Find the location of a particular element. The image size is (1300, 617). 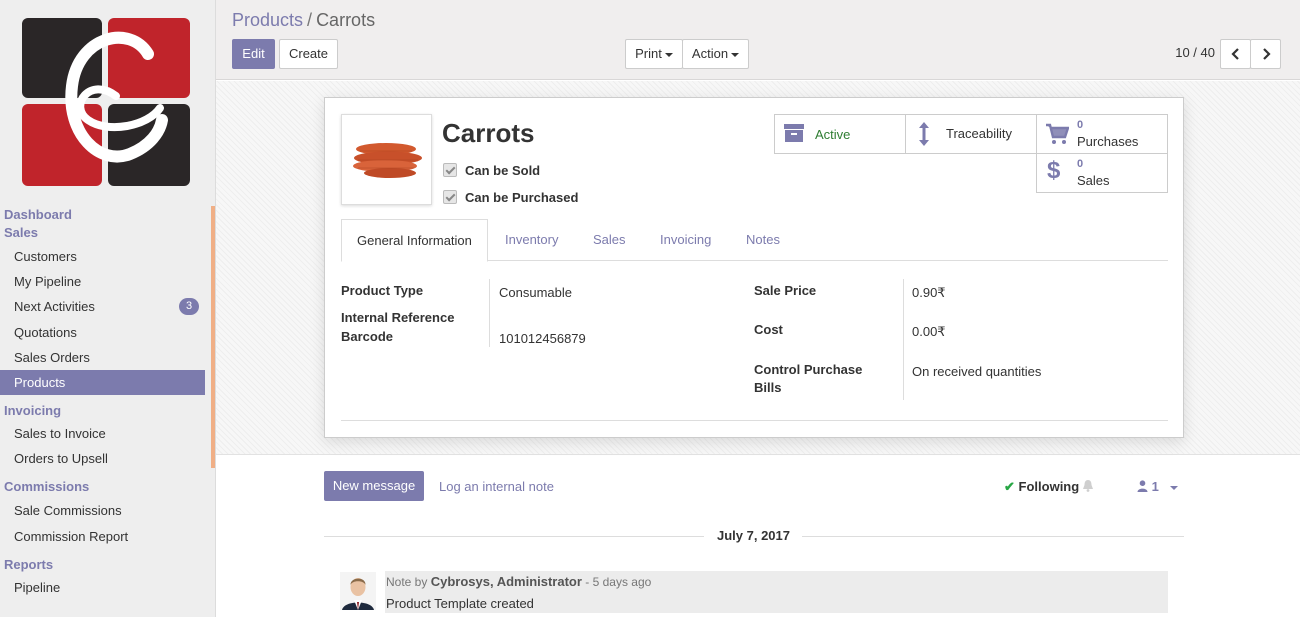

shopping-cart-icon is located at coordinates (1057, 133).